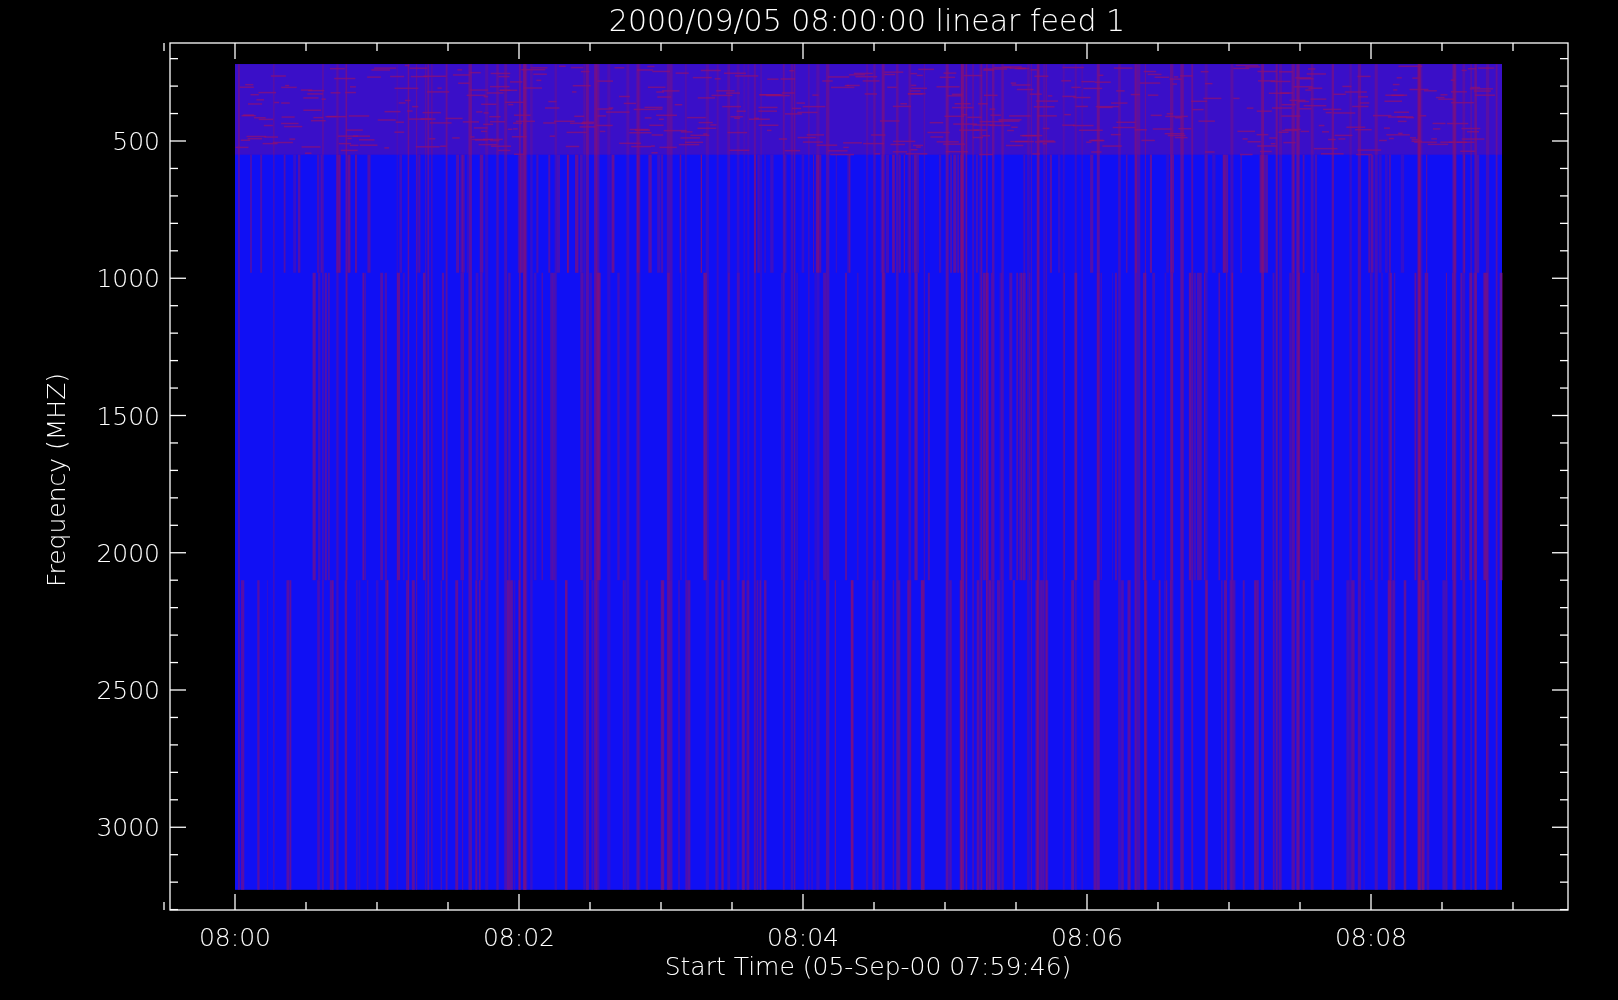 This screenshot has width=1618, height=1000. Describe the element at coordinates (56, 480) in the screenshot. I see `y-axis-label: Frequency (MHZ)` at that location.